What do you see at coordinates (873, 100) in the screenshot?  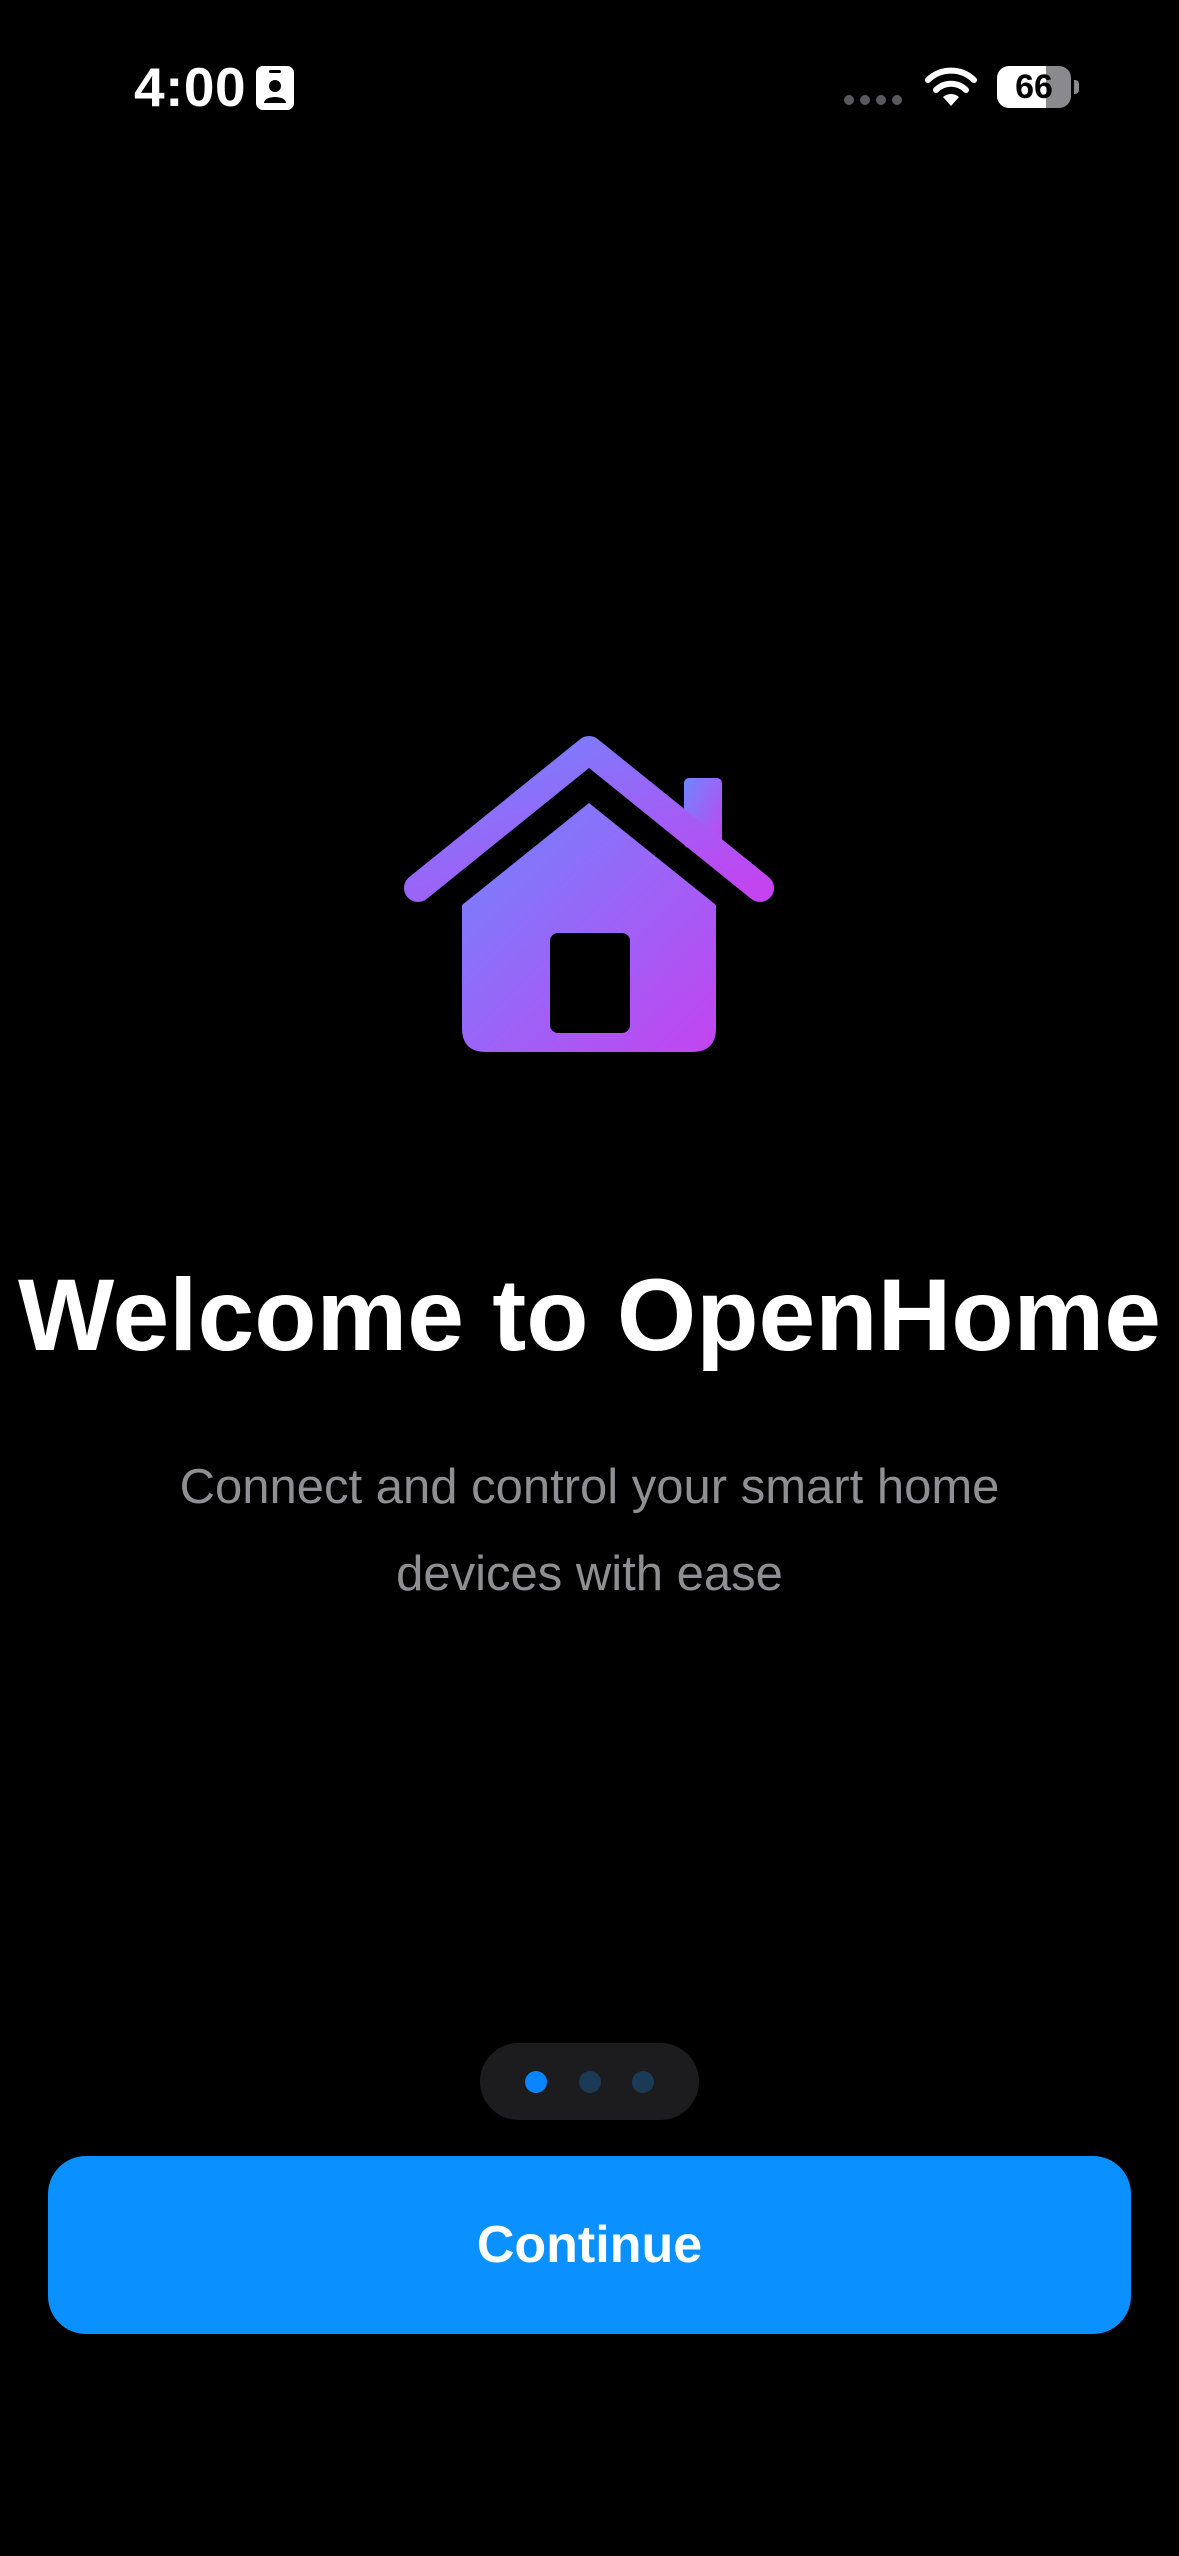 I see `cellular-signal-icon` at bounding box center [873, 100].